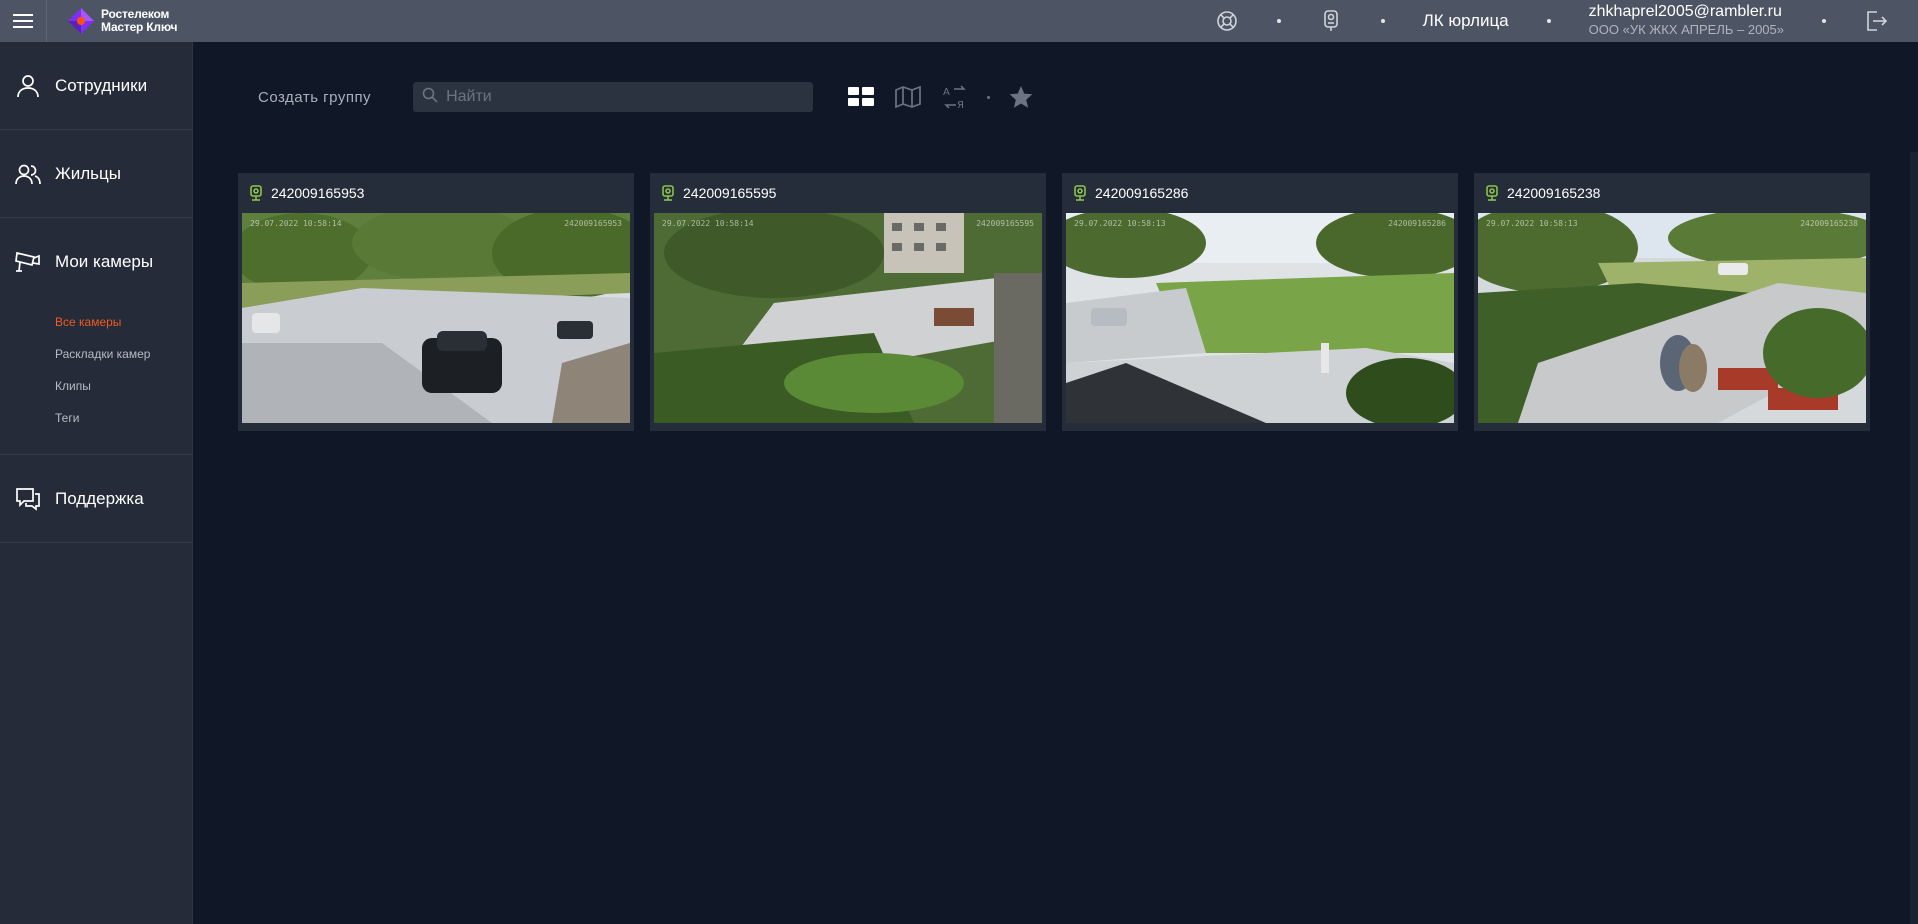  Describe the element at coordinates (436, 193) in the screenshot. I see `camera-card-header: 242009165953` at that location.